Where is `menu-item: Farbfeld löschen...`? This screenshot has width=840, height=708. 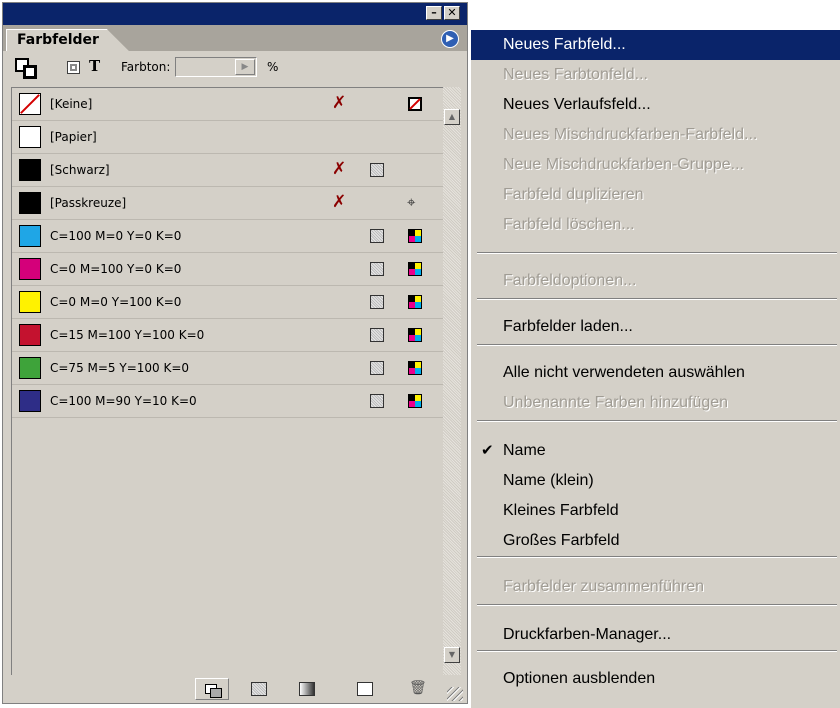 menu-item: Farbfeld löschen... is located at coordinates (655, 225).